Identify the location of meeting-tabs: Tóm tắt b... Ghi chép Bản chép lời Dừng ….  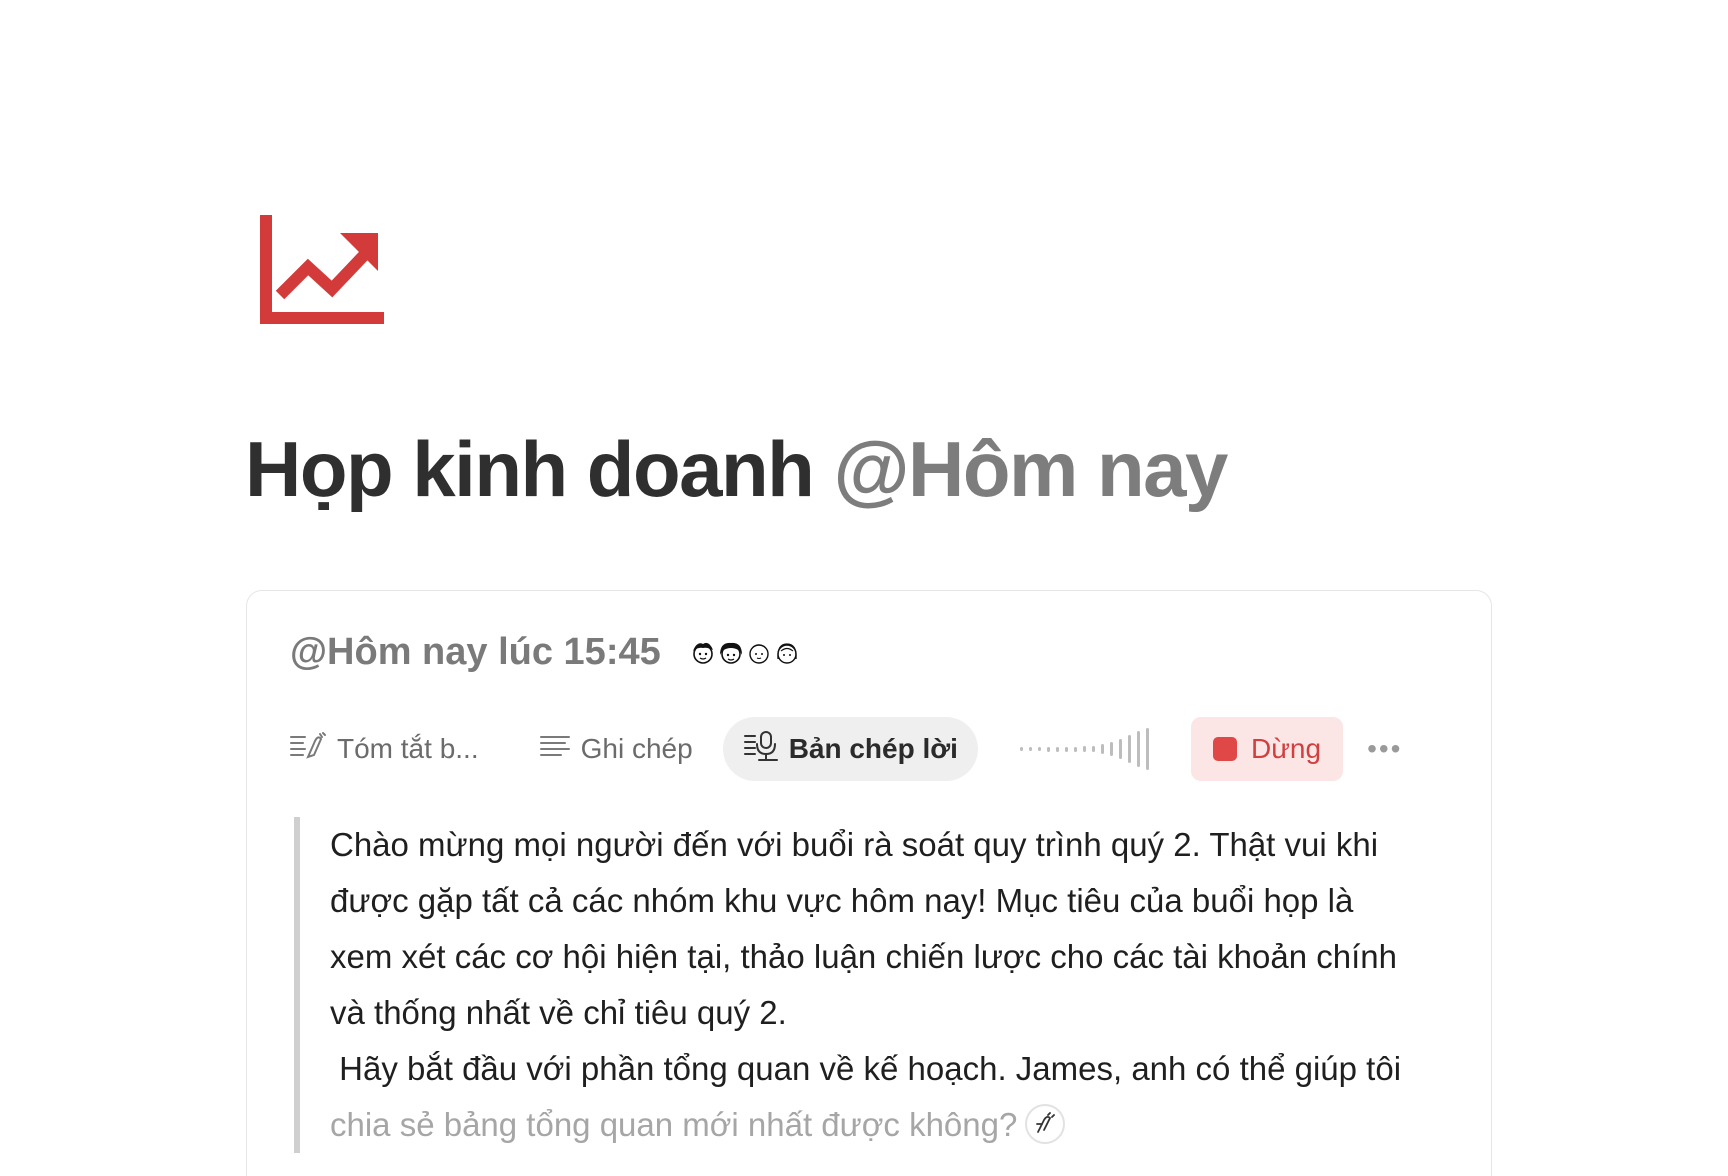
(874, 749).